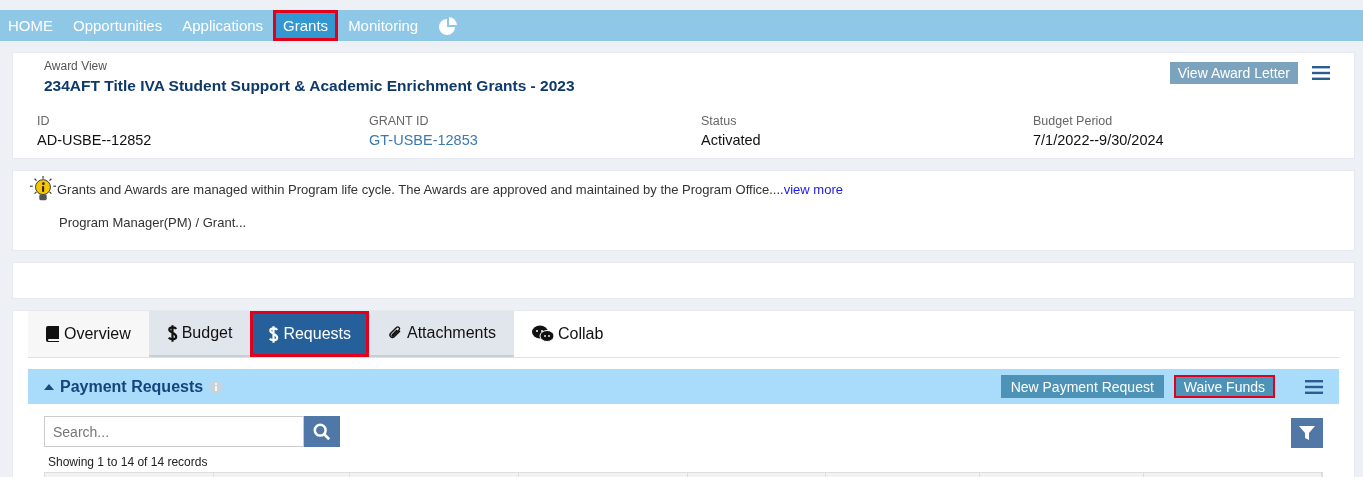  I want to click on award-title: 234AFT Title IVA Student Support & Academic Enrichment Grants - 2023, so click(309, 86).